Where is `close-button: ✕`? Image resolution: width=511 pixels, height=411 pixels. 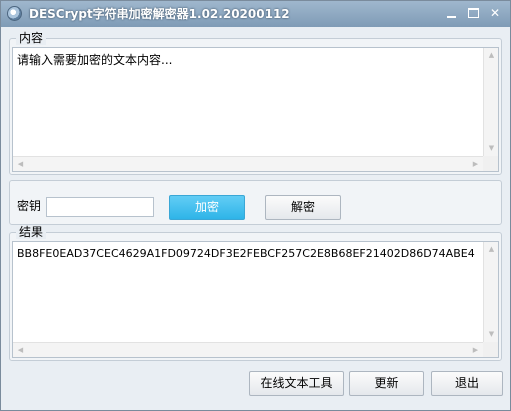
close-button: ✕ is located at coordinates (495, 13).